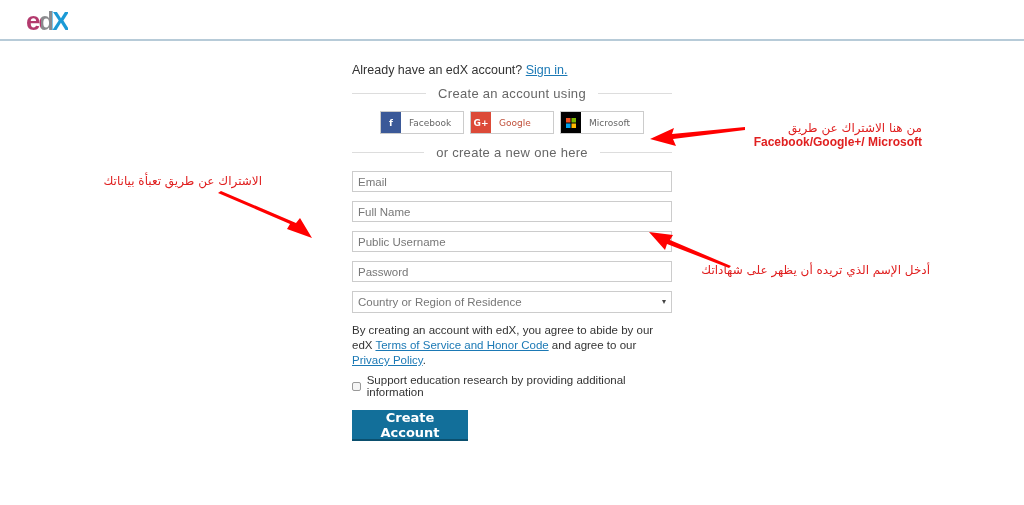 Image resolution: width=1024 pixels, height=505 pixels. I want to click on signin-prompt: Already have an edX account?, so click(438, 70).